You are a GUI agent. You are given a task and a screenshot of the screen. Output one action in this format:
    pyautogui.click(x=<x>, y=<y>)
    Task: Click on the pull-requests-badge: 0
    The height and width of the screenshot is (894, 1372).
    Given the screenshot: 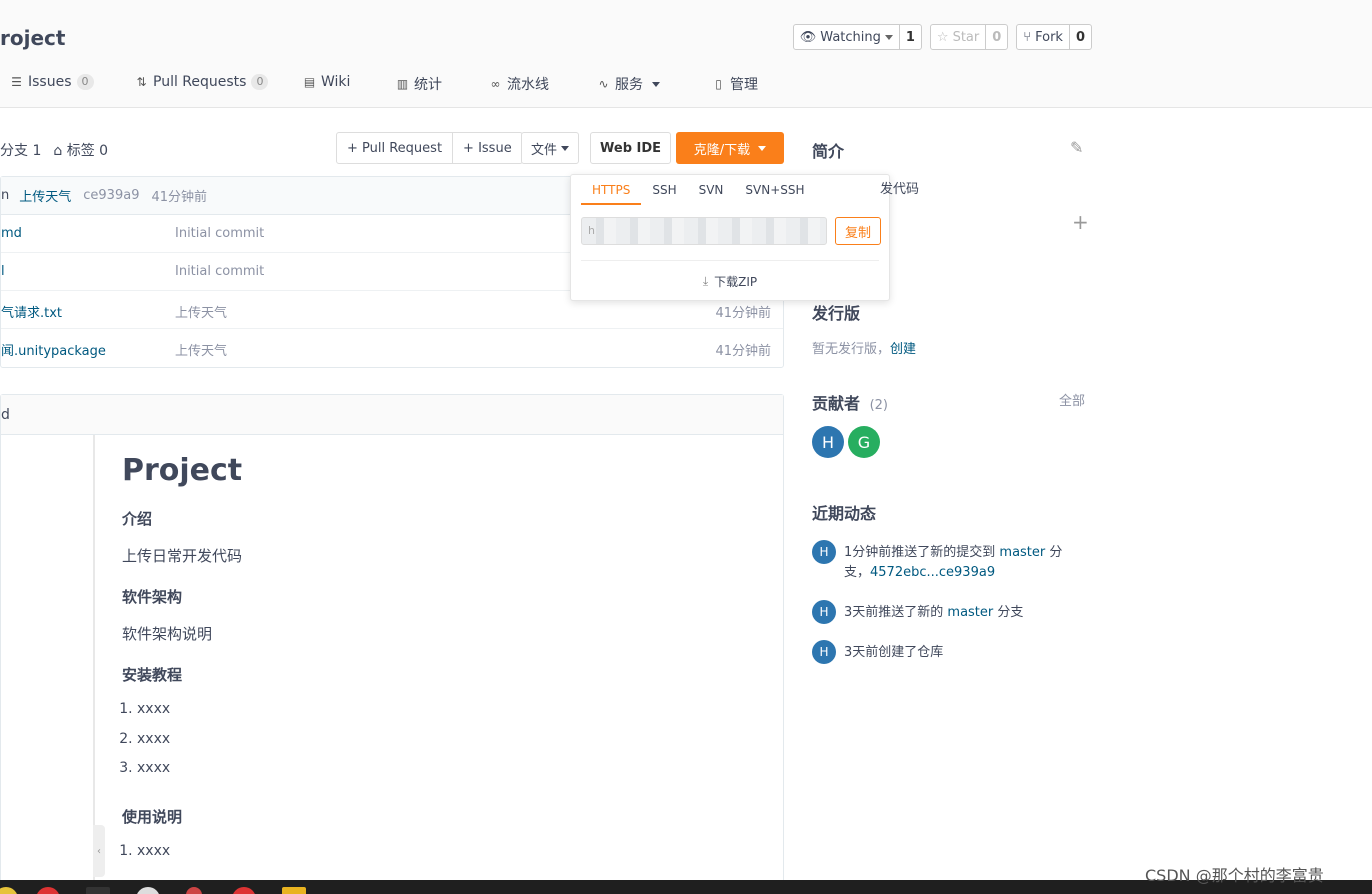 What is the action you would take?
    pyautogui.click(x=260, y=82)
    